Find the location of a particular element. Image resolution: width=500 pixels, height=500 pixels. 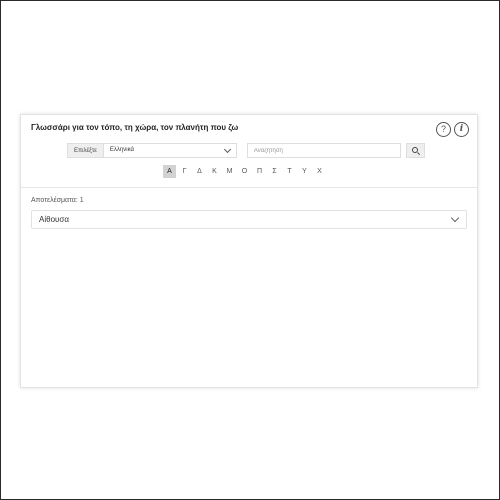

search-button is located at coordinates (415, 150).